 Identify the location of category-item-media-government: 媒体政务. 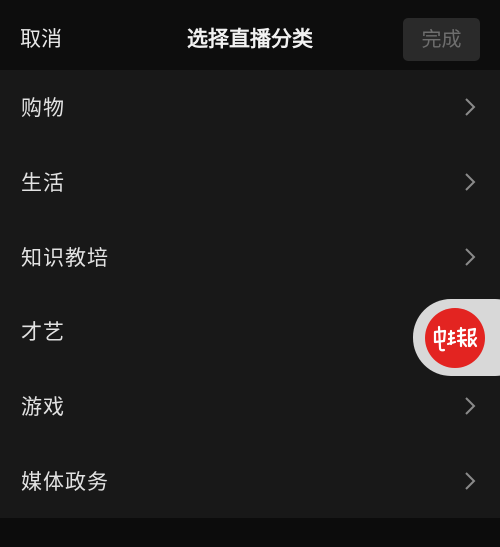
(250, 480).